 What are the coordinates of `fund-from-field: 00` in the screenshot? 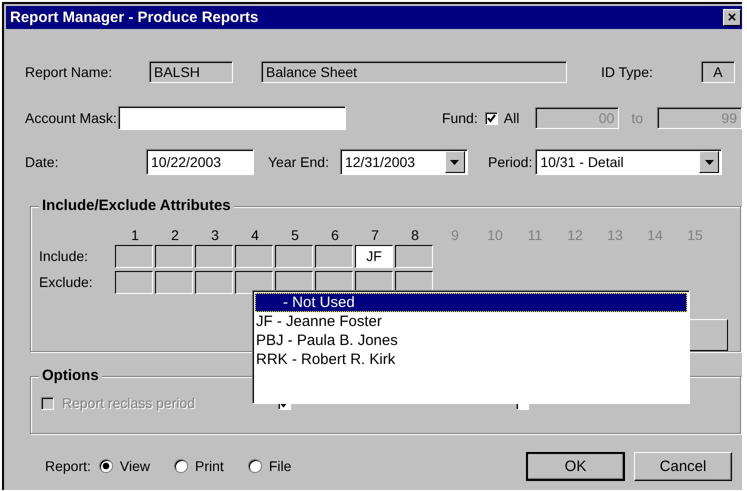 It's located at (577, 118).